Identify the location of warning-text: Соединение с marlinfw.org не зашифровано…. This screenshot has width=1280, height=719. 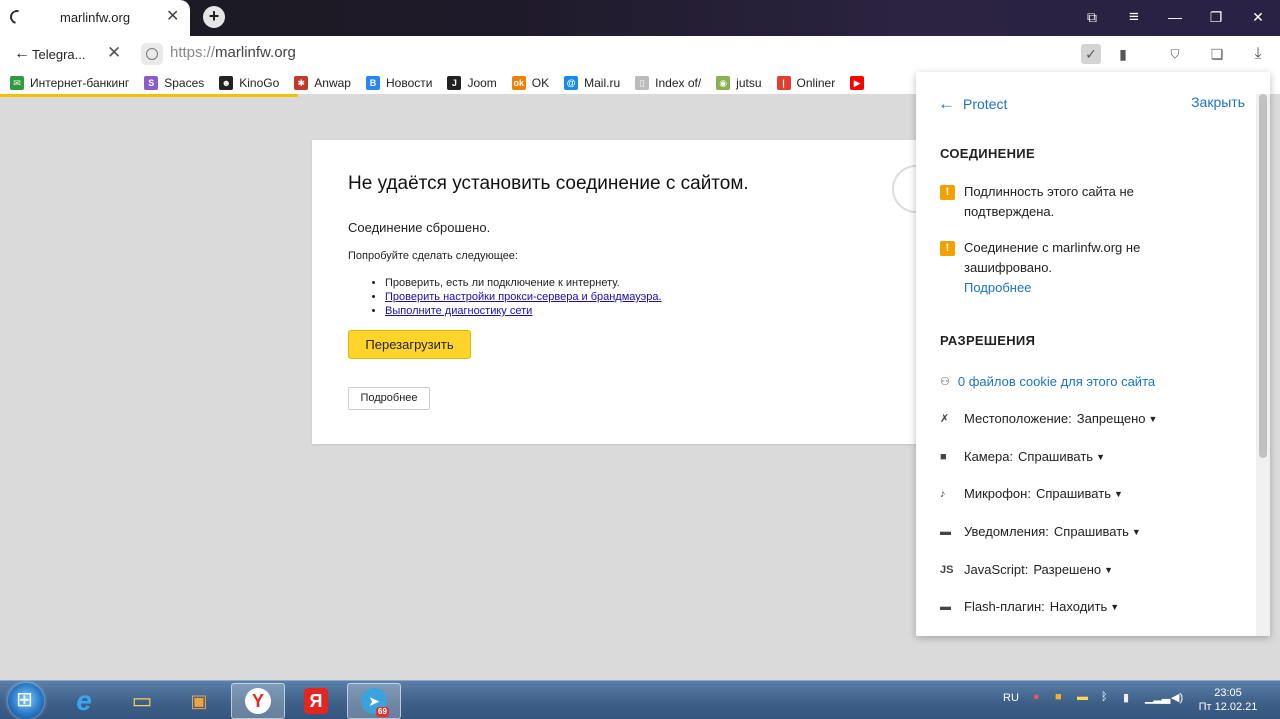
(1052, 257).